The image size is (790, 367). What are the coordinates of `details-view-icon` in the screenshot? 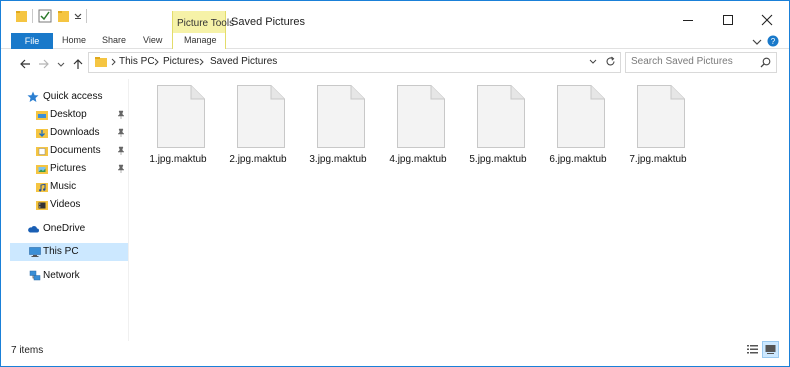 It's located at (752, 349).